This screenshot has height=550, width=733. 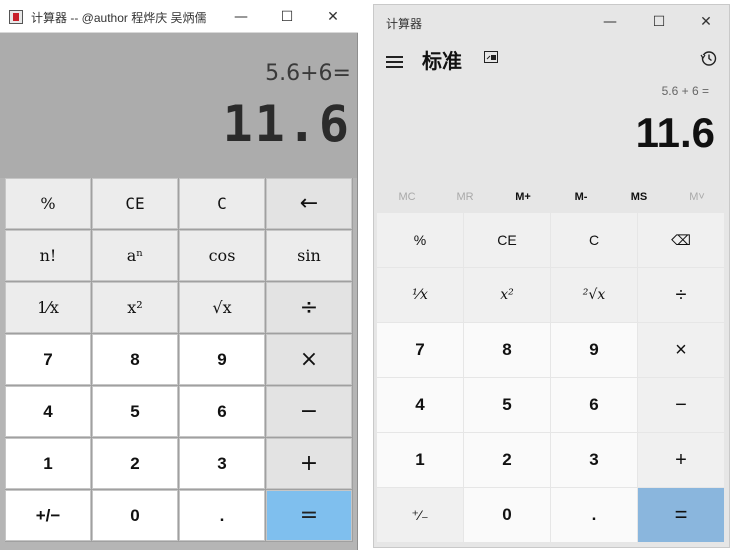 I want to click on left-add-button: +, so click(x=309, y=463).